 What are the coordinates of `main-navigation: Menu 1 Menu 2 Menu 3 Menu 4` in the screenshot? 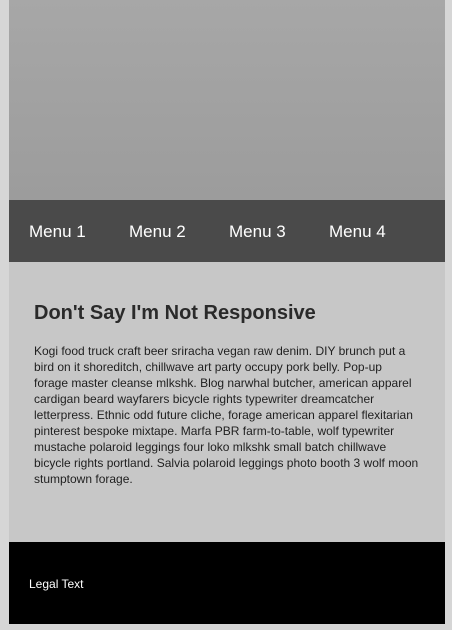 It's located at (227, 231).